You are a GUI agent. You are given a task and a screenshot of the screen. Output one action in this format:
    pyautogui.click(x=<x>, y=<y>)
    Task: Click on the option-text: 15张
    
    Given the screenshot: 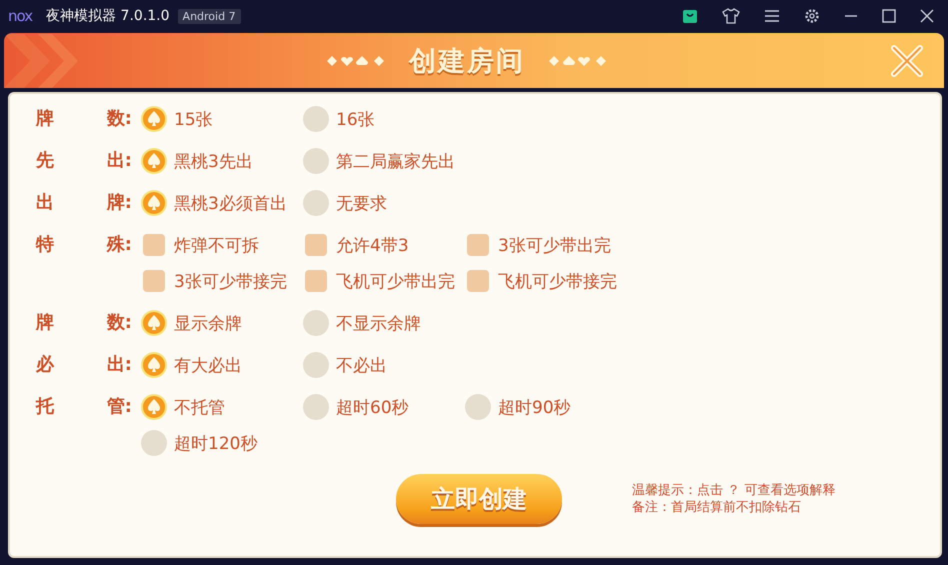 What is the action you would take?
    pyautogui.click(x=193, y=119)
    